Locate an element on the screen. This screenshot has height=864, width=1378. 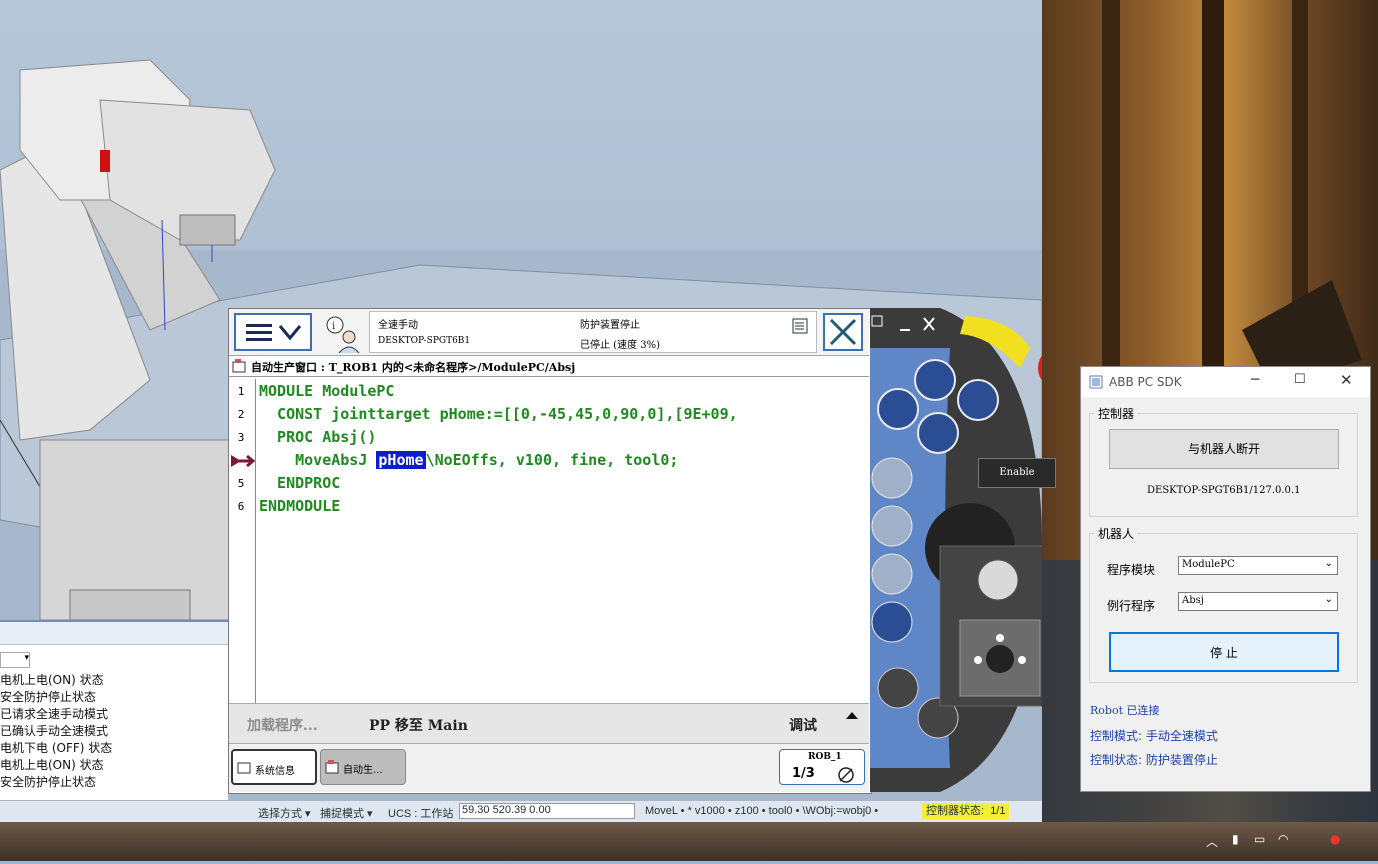
breadcrumb-text: 自动生产窗口 : T_ROB1 内的<未命名程序>/ModulePC/Absj is located at coordinates (413, 367).